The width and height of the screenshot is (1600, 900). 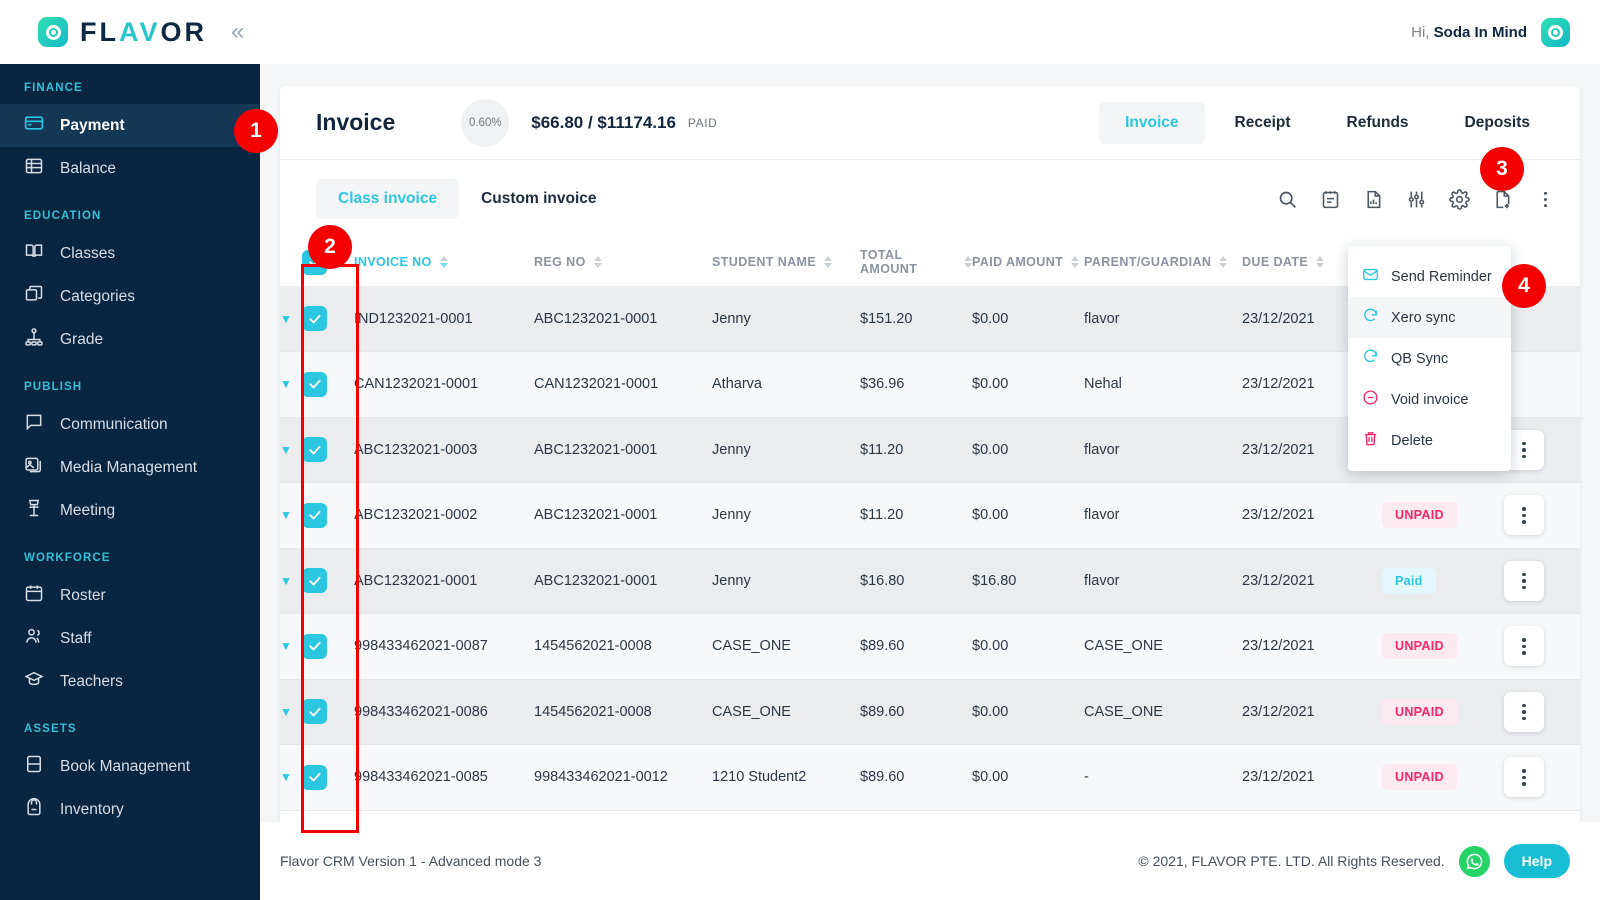 I want to click on tab-receipt: Receipt, so click(x=1263, y=123).